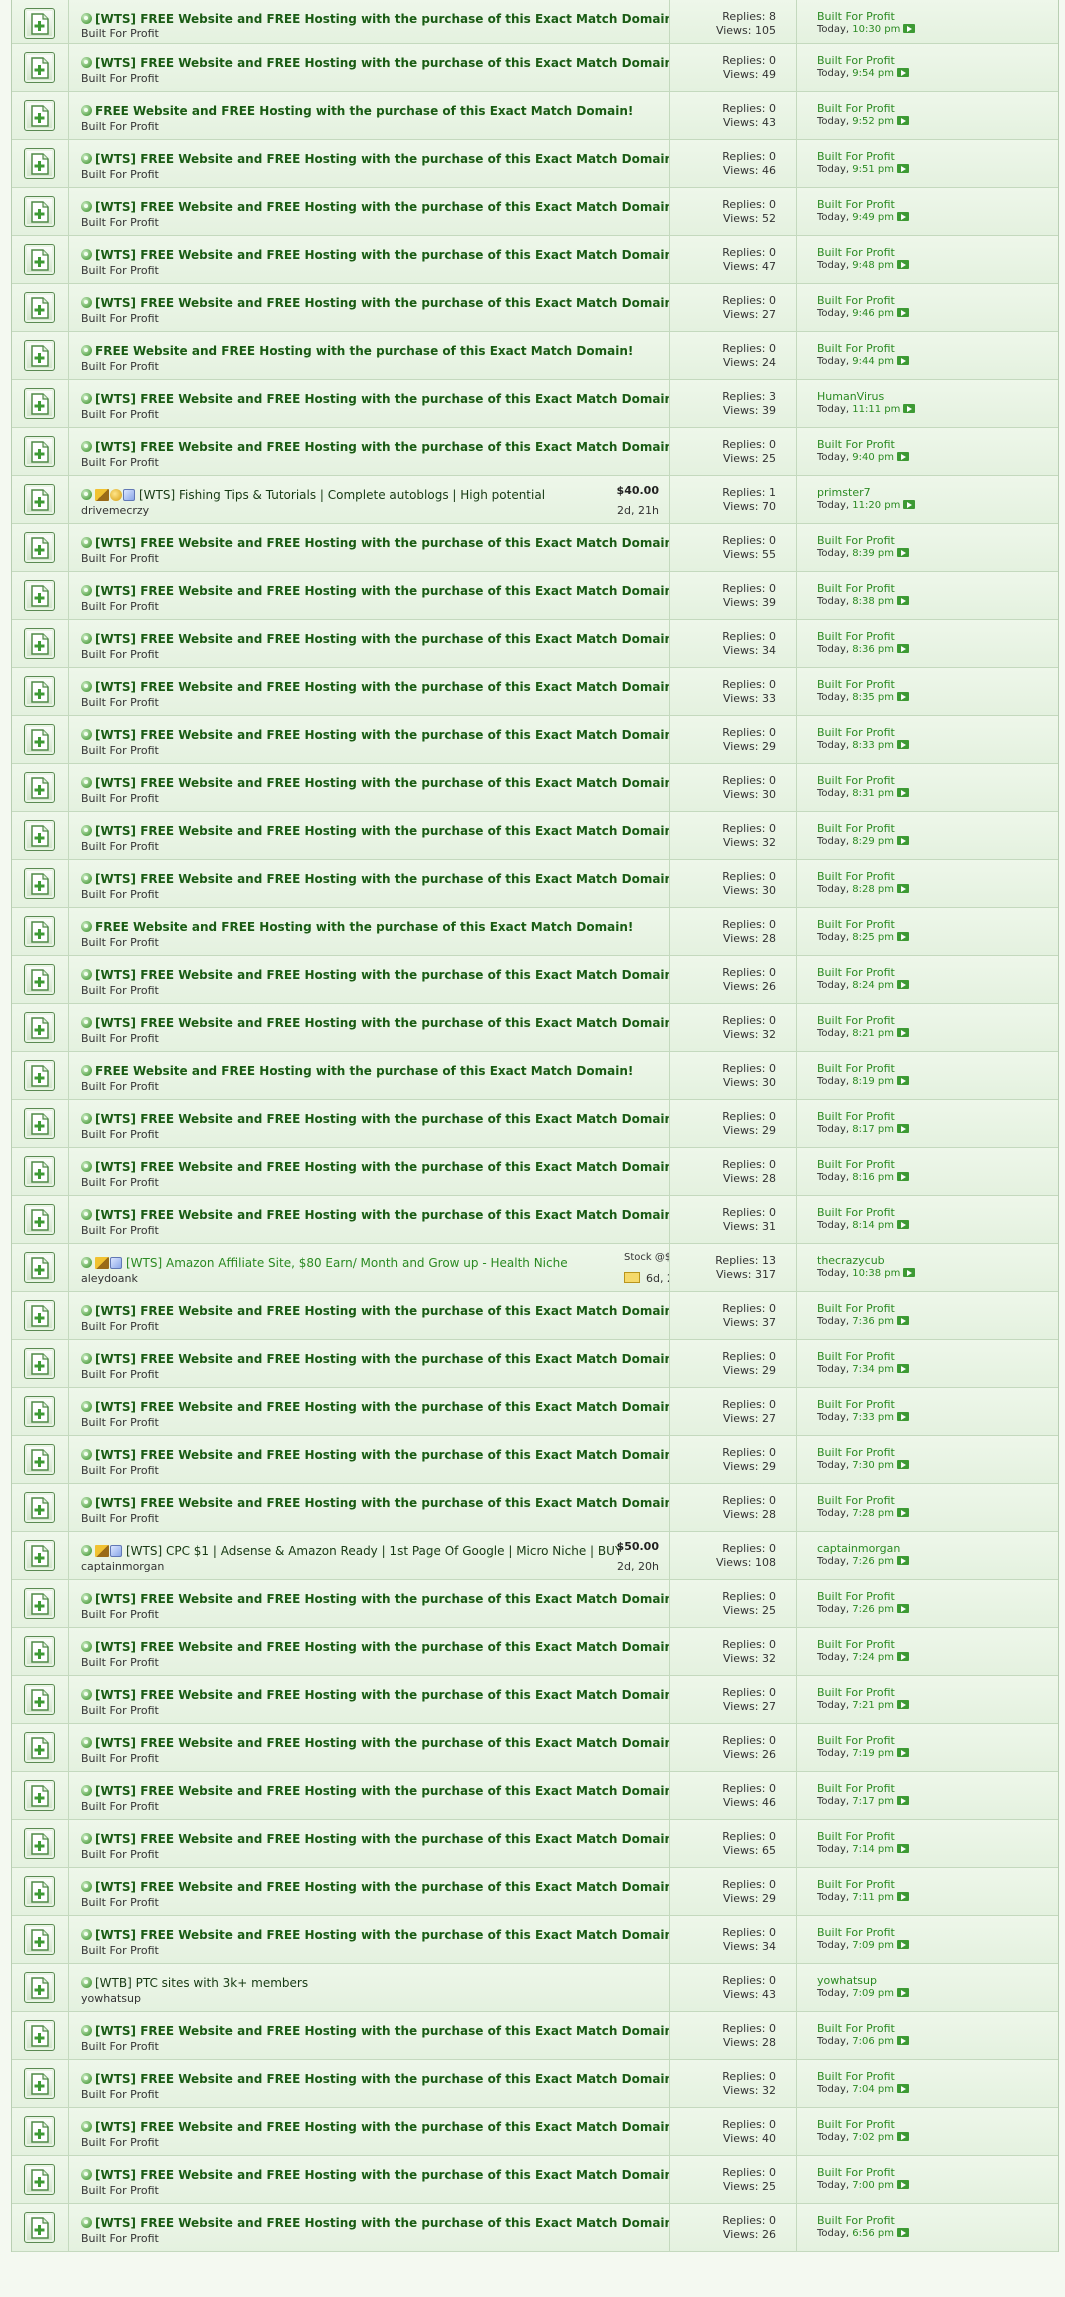 This screenshot has height=2297, width=1065. I want to click on last-post-user: thecrazycub, so click(851, 1260).